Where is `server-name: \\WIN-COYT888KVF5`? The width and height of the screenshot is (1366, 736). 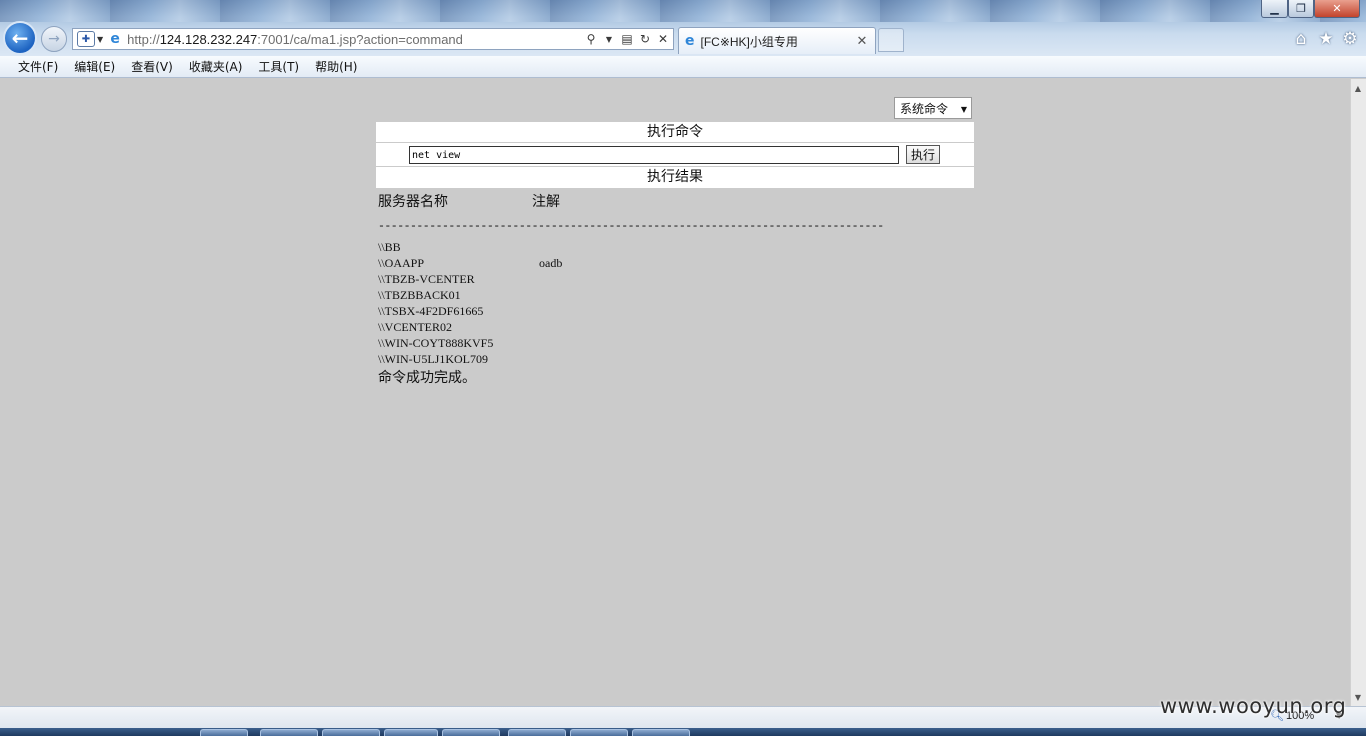
server-name: \\WIN-COYT888KVF5 is located at coordinates (436, 343).